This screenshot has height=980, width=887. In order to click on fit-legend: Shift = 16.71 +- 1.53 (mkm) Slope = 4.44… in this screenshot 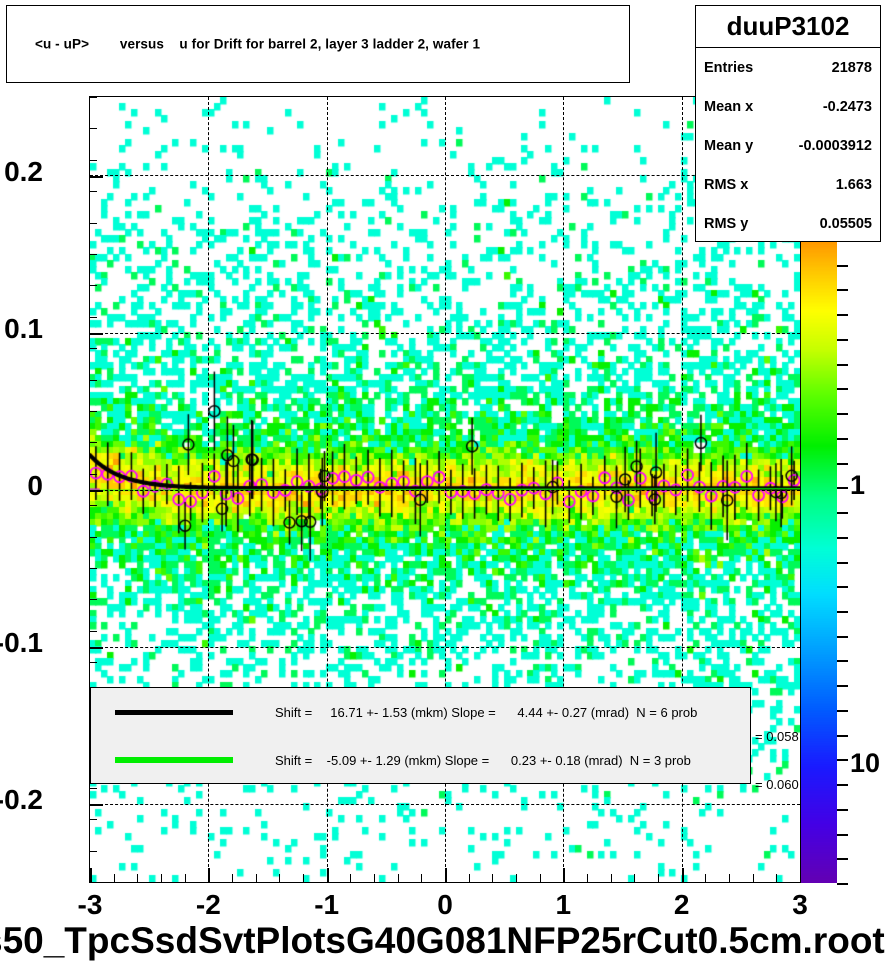, I will do `click(420, 735)`.